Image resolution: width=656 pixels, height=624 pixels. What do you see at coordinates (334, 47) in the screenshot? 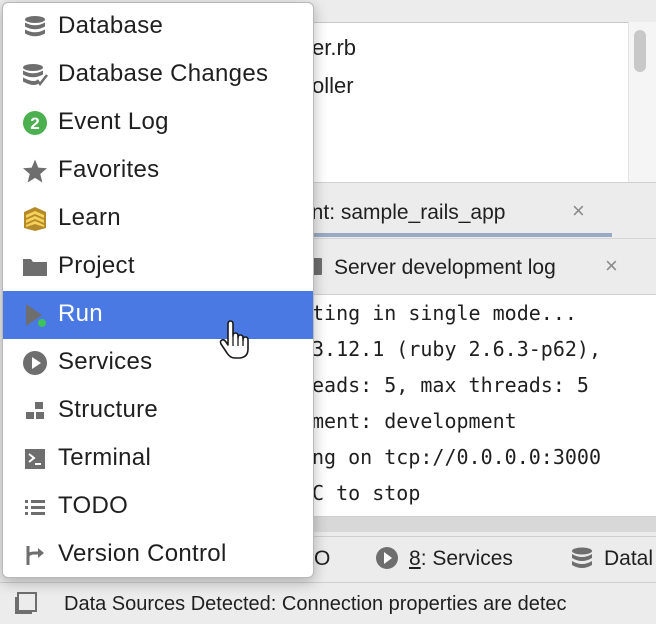
I see `editor-line: er.rb` at bounding box center [334, 47].